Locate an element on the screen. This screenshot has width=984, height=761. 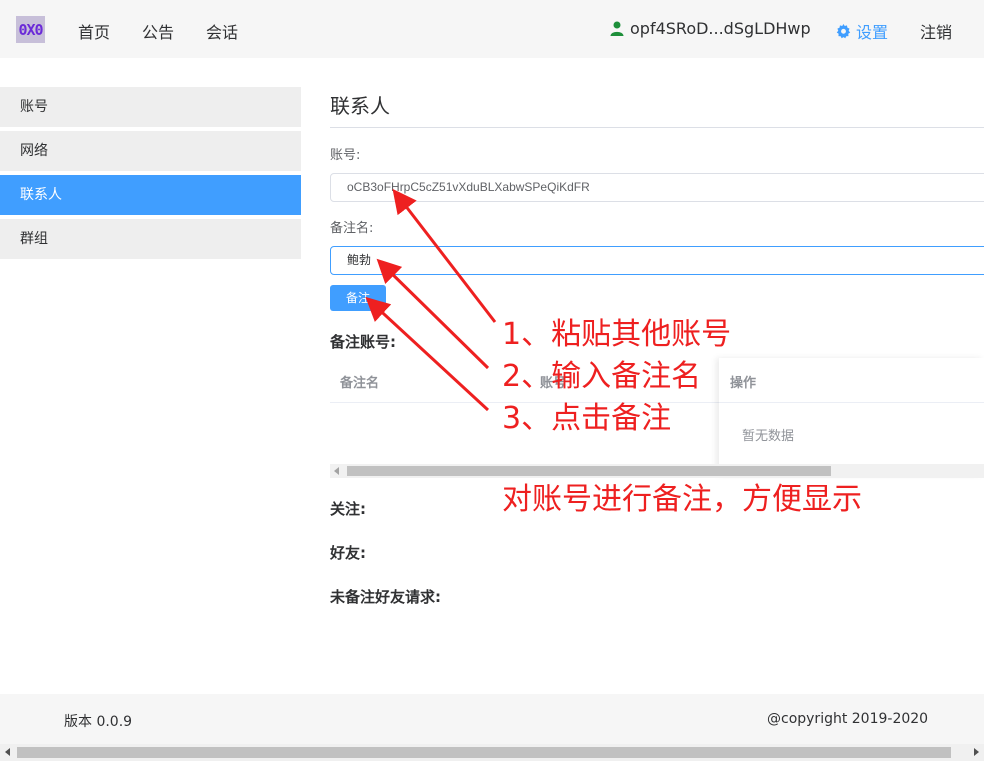
follow-heading: 关注: is located at coordinates (348, 509).